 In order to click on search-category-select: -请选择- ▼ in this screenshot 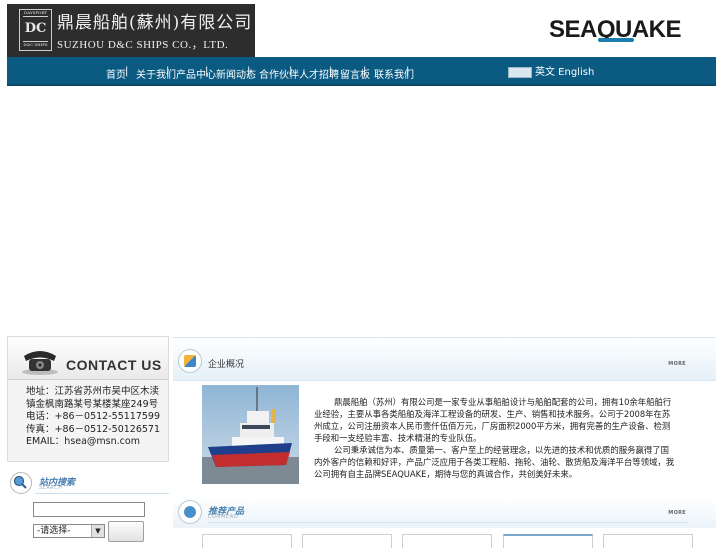, I will do `click(69, 531)`.